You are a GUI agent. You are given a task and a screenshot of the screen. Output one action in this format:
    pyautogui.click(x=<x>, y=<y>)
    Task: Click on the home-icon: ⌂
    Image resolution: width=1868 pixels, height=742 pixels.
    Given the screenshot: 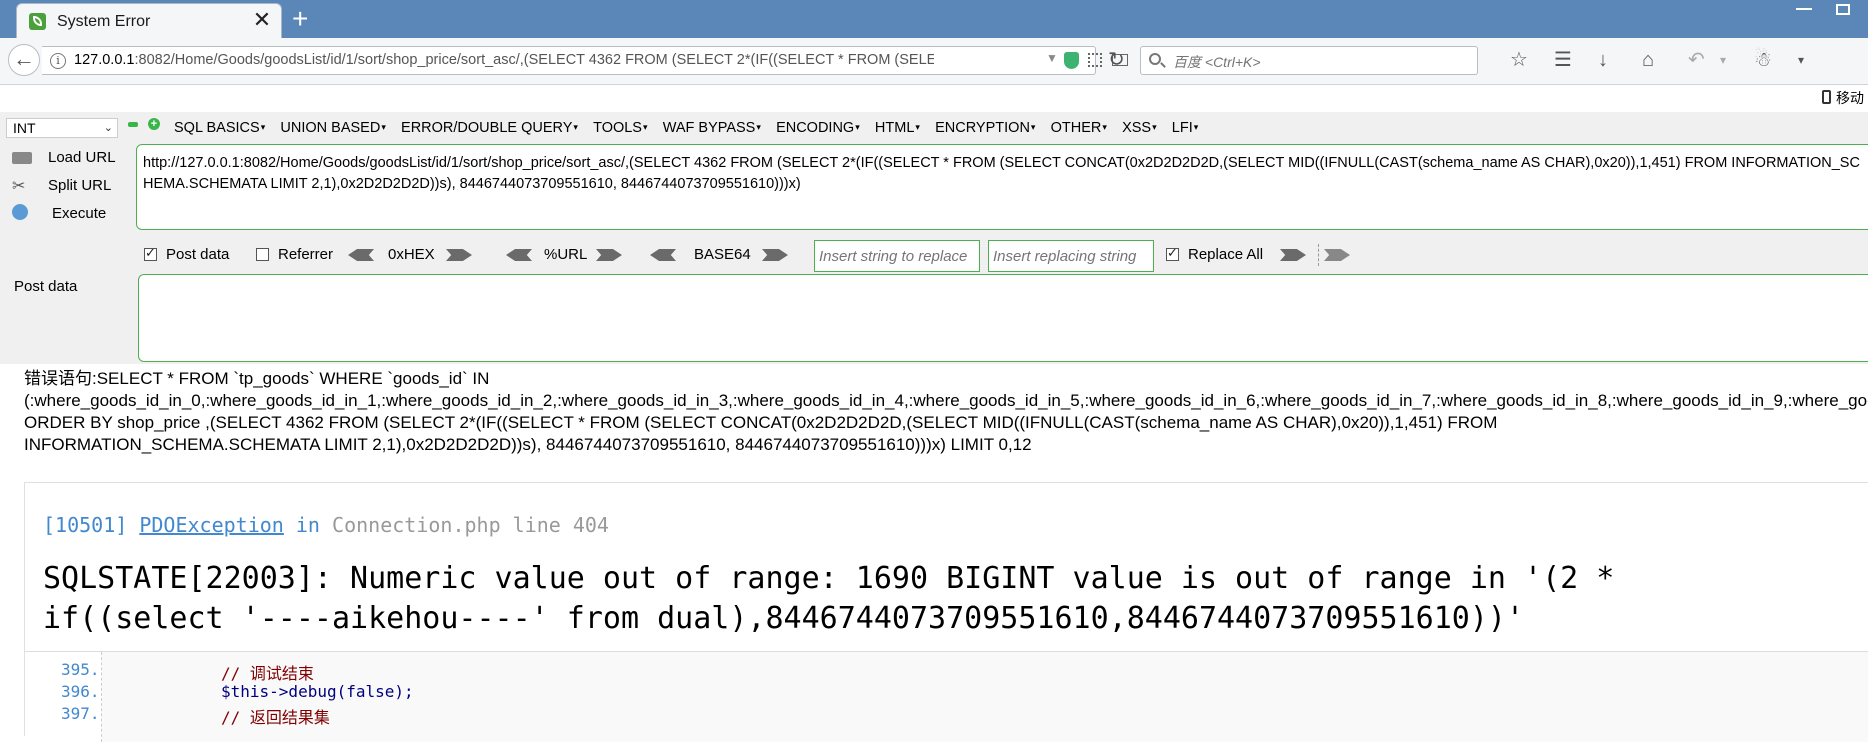 What is the action you would take?
    pyautogui.click(x=1648, y=60)
    